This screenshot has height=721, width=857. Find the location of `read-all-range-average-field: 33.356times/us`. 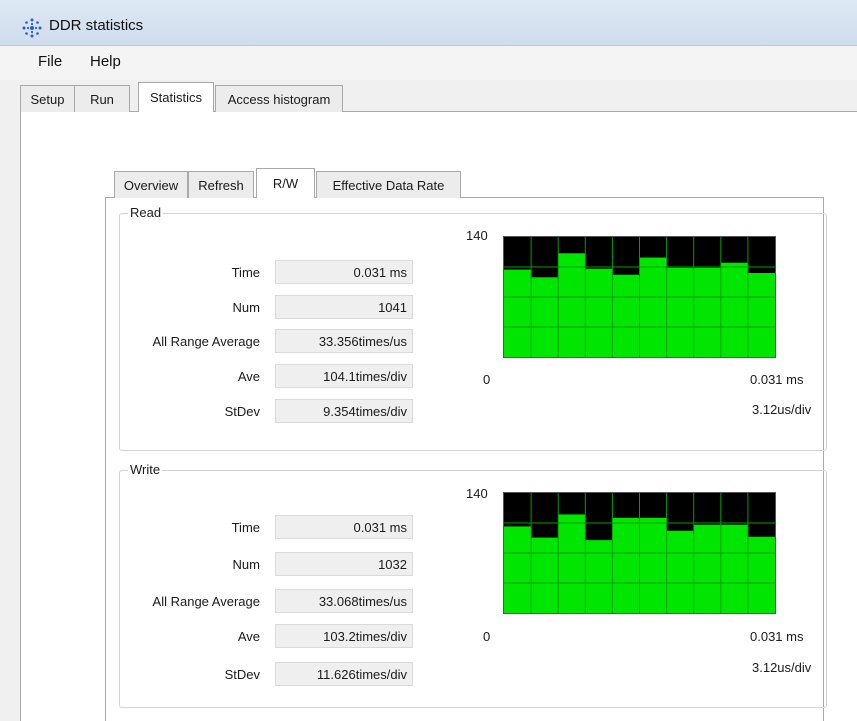

read-all-range-average-field: 33.356times/us is located at coordinates (344, 341).